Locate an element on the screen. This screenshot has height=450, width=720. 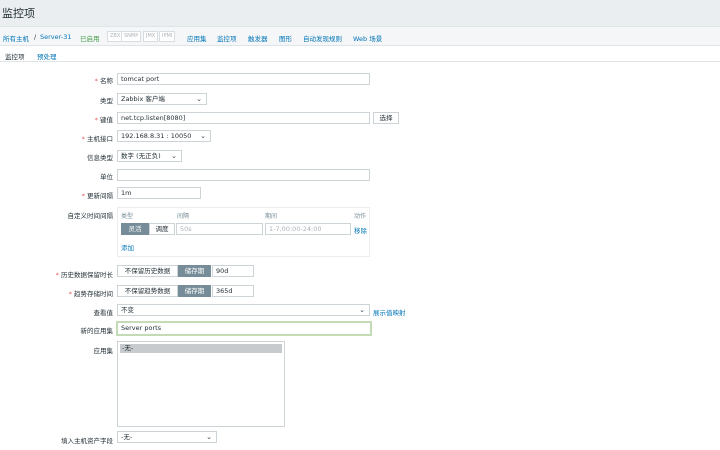
trends-do-not-keep-toggle: 不保留趋势数据 is located at coordinates (147, 291).